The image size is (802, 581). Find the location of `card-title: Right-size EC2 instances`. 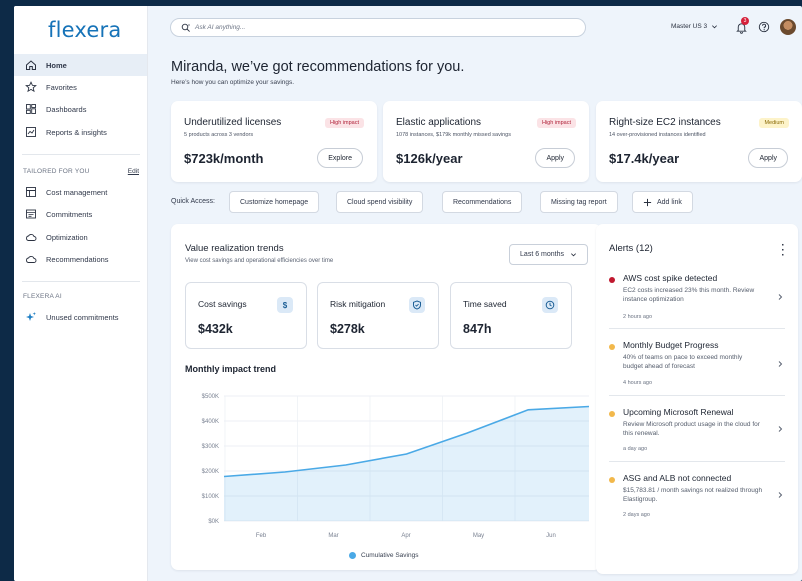

card-title: Right-size EC2 instances is located at coordinates (665, 122).